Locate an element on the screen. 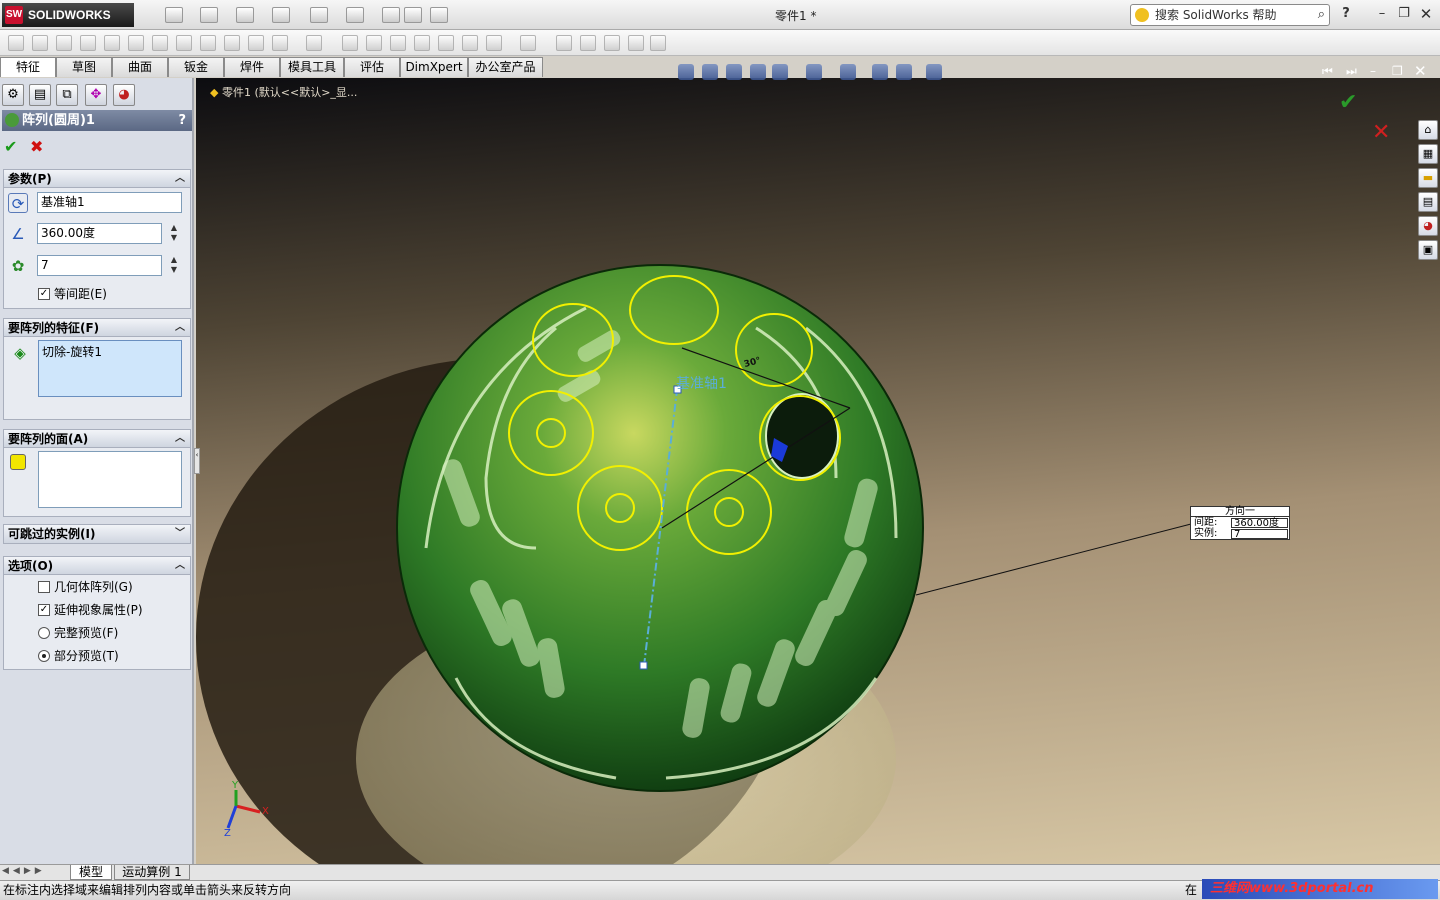 This screenshot has height=900, width=1440. direction-callout: 方向一 间距: 360.00度 实例: 7 is located at coordinates (1240, 523).